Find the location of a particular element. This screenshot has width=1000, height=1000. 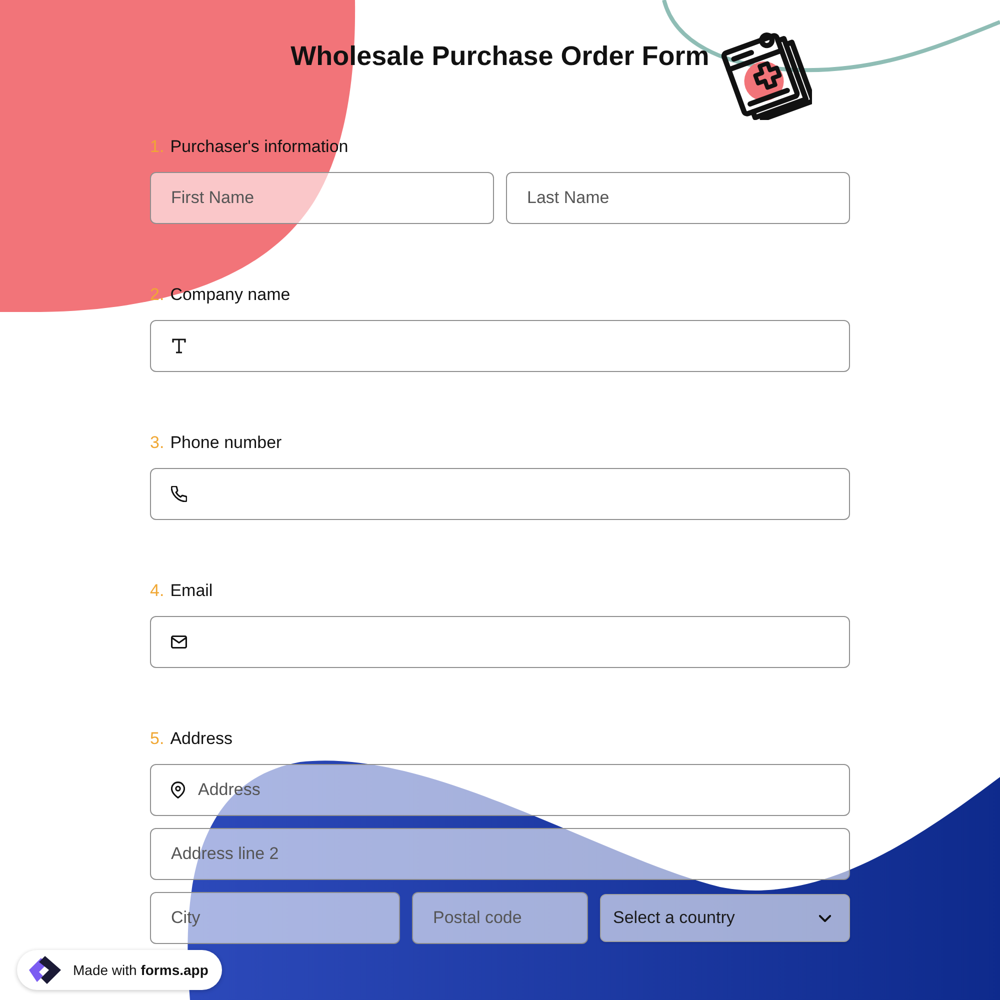

question-number: 4. is located at coordinates (157, 591).